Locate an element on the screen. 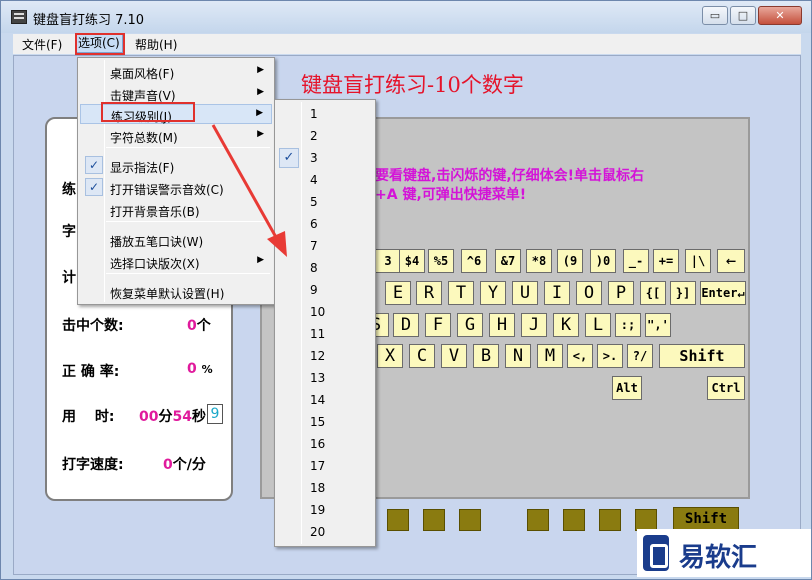 This screenshot has height=580, width=812. keyboard-key: ^6 is located at coordinates (474, 261).